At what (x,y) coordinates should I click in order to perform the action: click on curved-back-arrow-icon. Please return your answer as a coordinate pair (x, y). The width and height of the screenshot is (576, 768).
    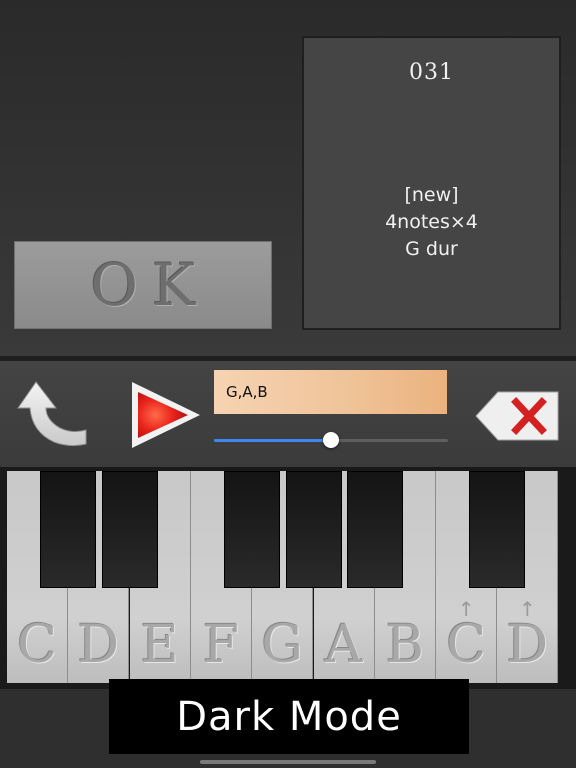
    Looking at the image, I should click on (52, 414).